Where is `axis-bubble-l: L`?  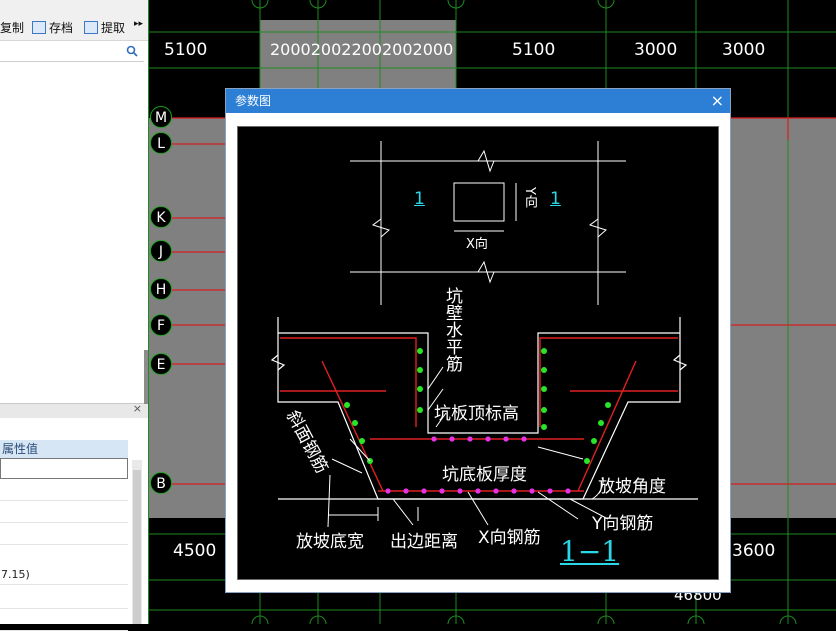
axis-bubble-l: L is located at coordinates (161, 143).